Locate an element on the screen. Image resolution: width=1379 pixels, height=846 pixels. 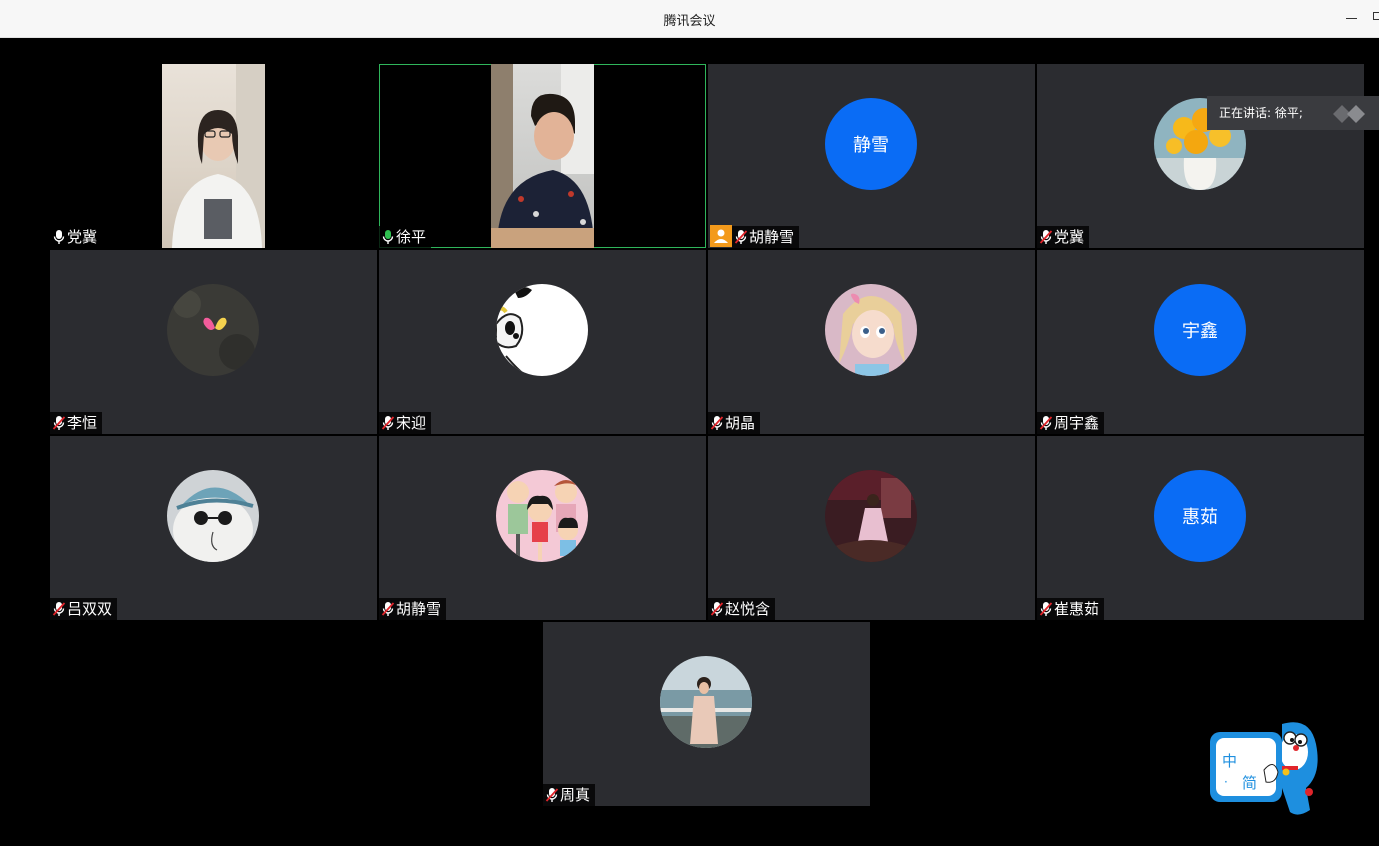
avatar-girl-dark-room is located at coordinates (871, 516).